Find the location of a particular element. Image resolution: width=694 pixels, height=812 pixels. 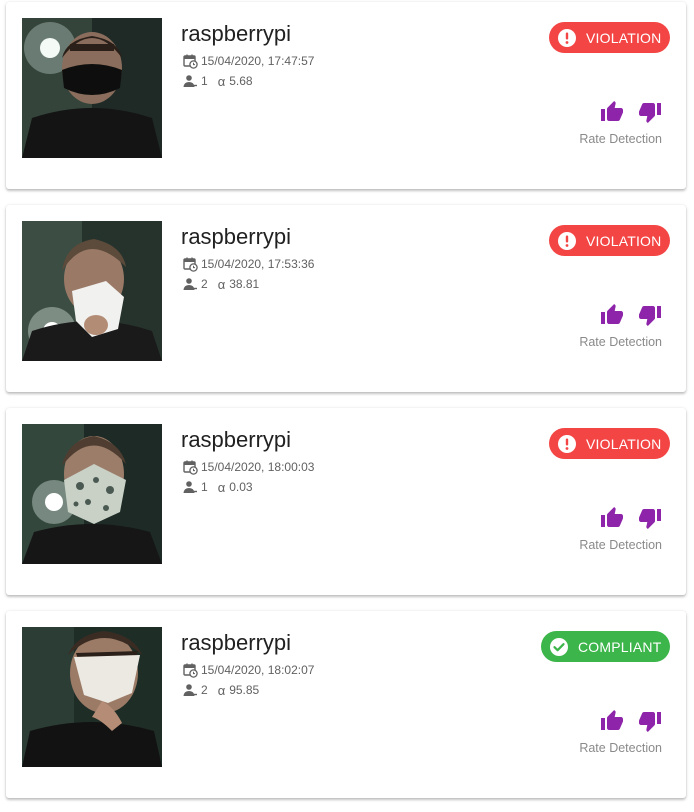

stats-row: 1 α 0.03 is located at coordinates (217, 487).